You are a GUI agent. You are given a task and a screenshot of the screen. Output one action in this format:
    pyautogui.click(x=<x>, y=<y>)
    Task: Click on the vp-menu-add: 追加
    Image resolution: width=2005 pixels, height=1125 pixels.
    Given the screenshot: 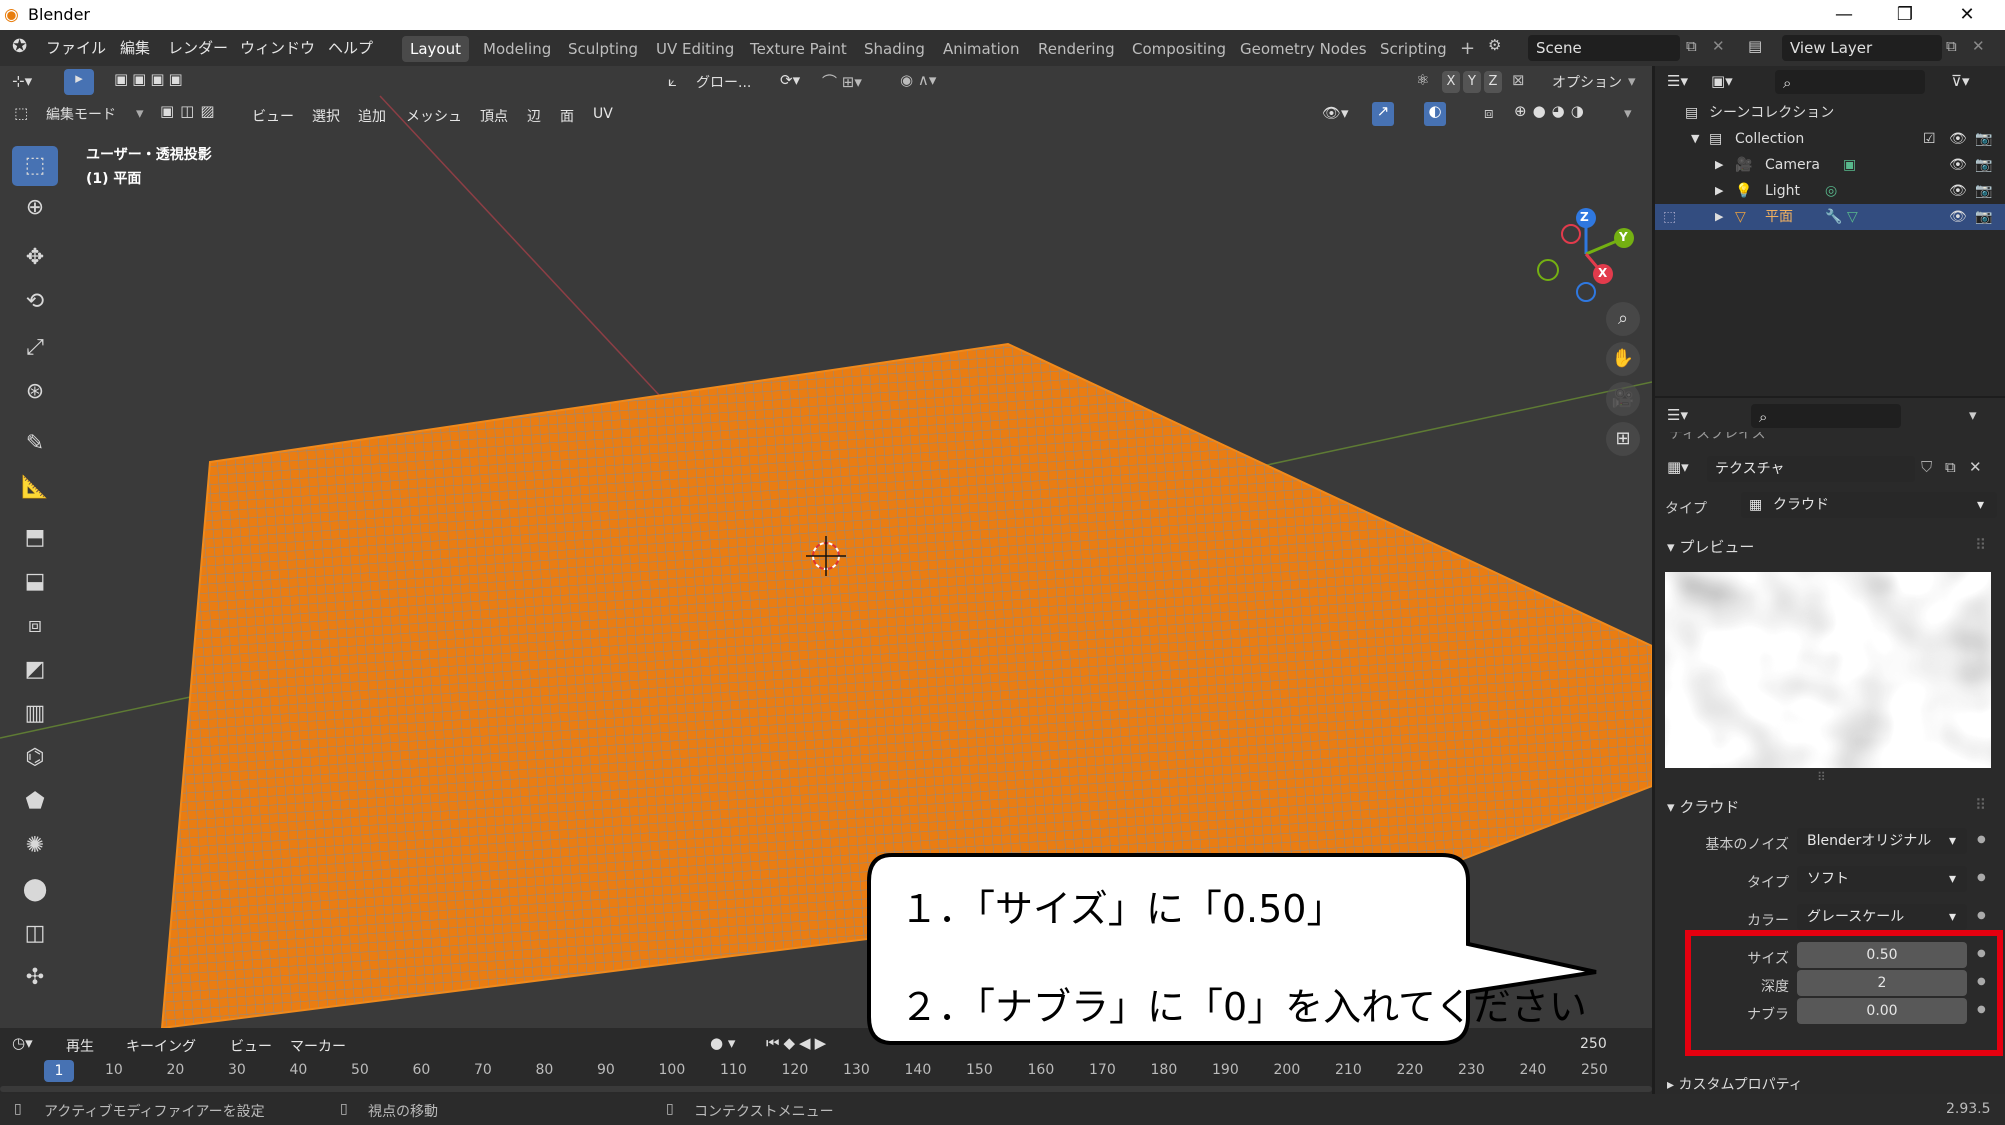 What is the action you would take?
    pyautogui.click(x=372, y=116)
    